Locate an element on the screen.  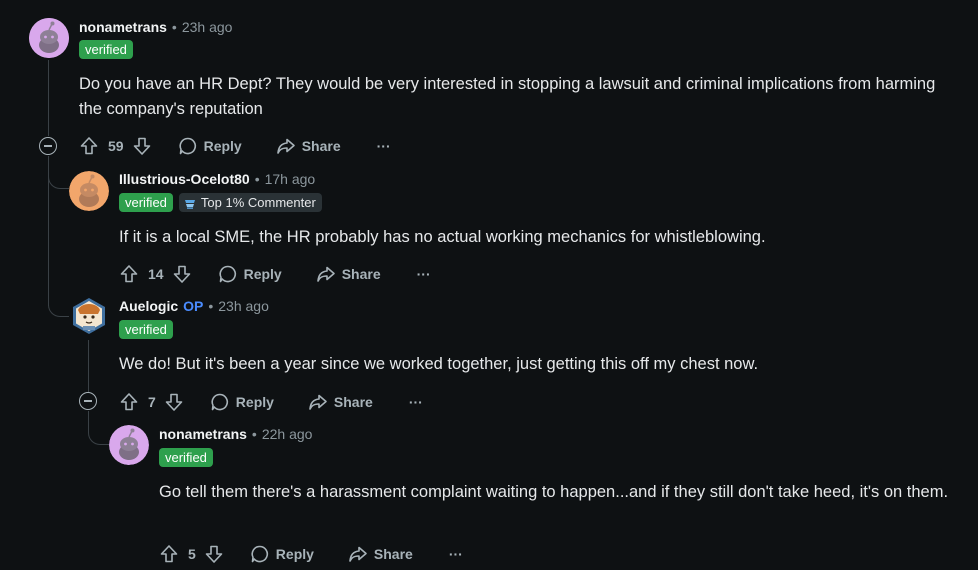
vote-score: 14 is located at coordinates (156, 274).